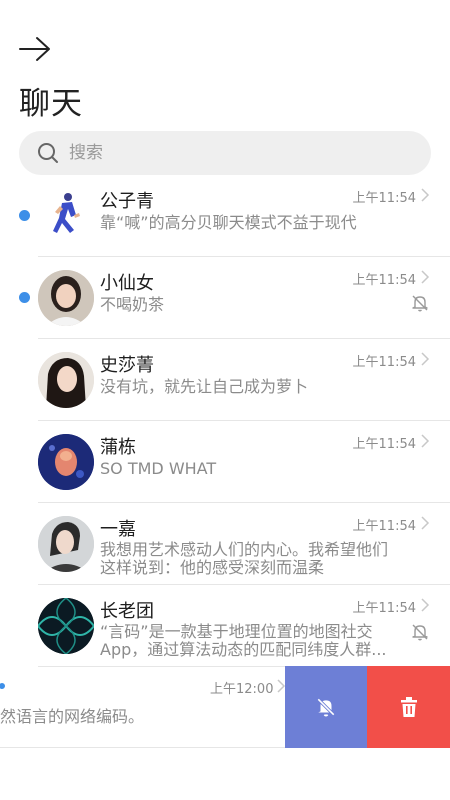  What do you see at coordinates (225, 462) in the screenshot?
I see `chat-row: 蒲栋 SO TMD WHAT 上午11:54` at bounding box center [225, 462].